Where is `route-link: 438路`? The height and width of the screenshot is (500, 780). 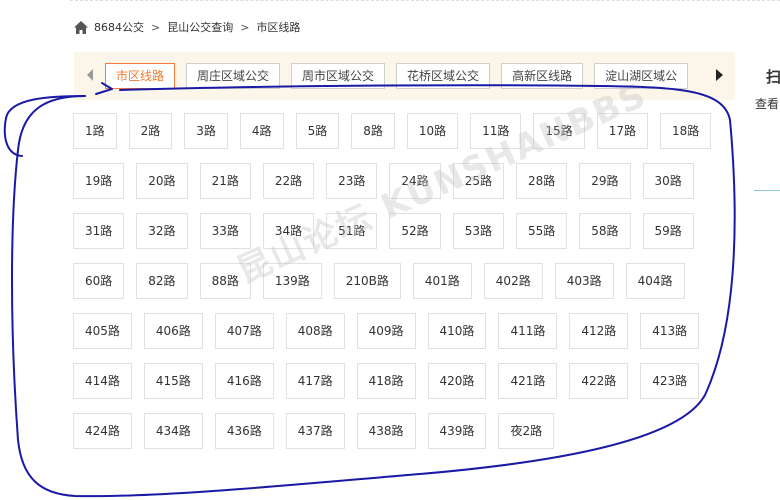
route-link: 438路 is located at coordinates (386, 431).